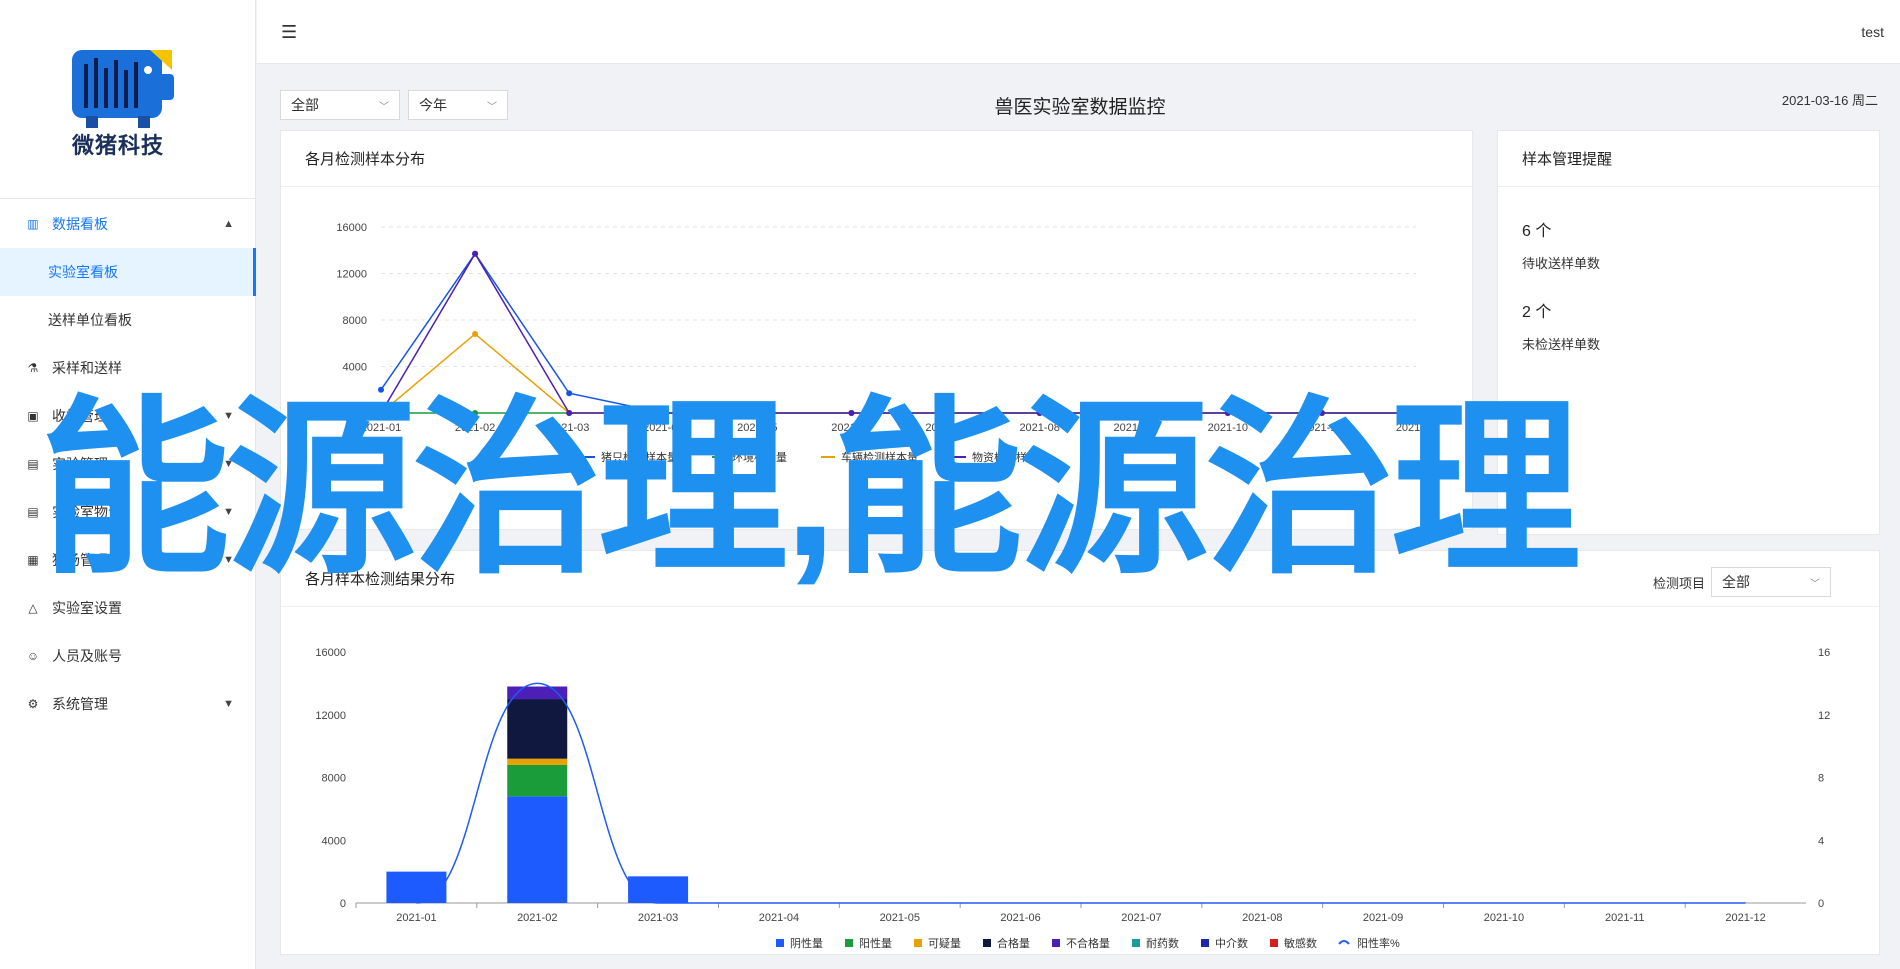 This screenshot has height=969, width=1900. Describe the element at coordinates (351, 275) in the screenshot. I see `y-tick-label: 12000` at that location.